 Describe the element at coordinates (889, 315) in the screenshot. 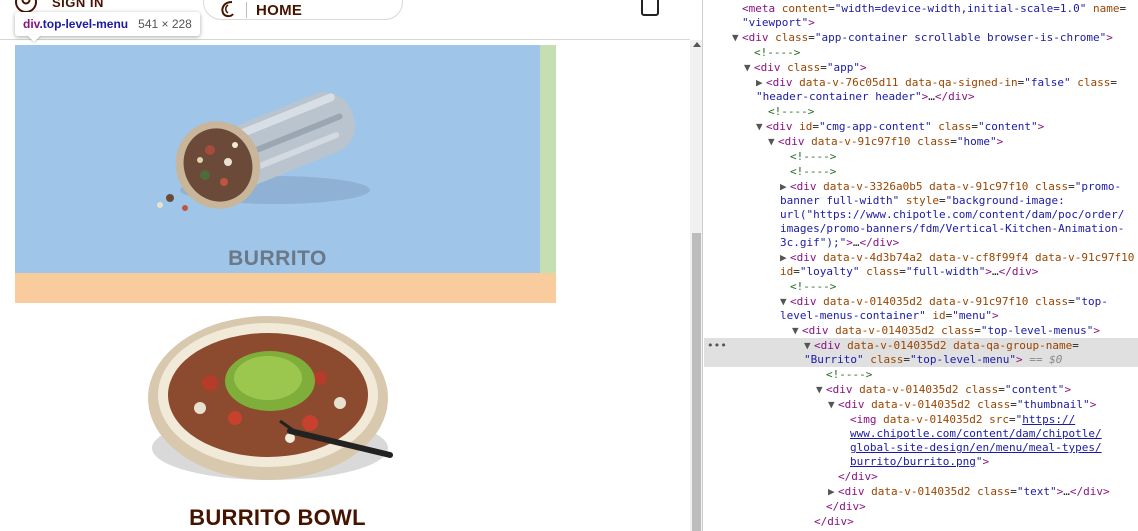

I see `dom-line: level-menus-container" id="menu">` at that location.